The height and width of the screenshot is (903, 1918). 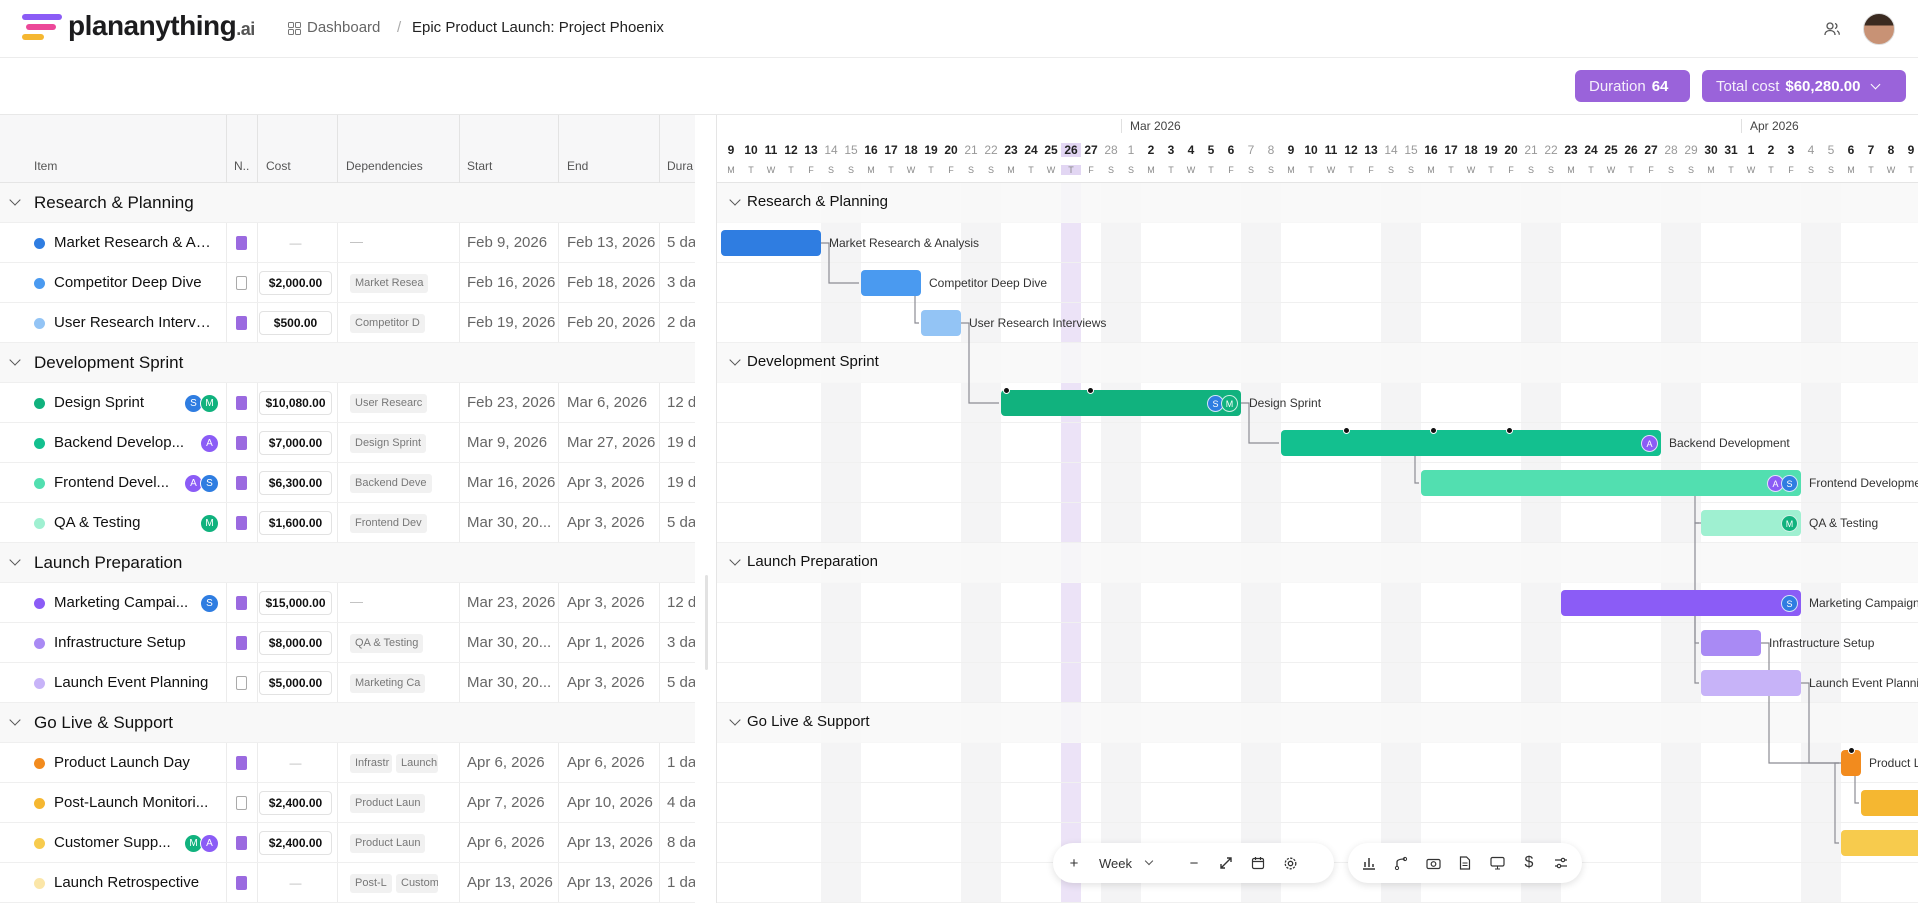 What do you see at coordinates (134, 762) in the screenshot?
I see `task-name: Product Launch Day` at bounding box center [134, 762].